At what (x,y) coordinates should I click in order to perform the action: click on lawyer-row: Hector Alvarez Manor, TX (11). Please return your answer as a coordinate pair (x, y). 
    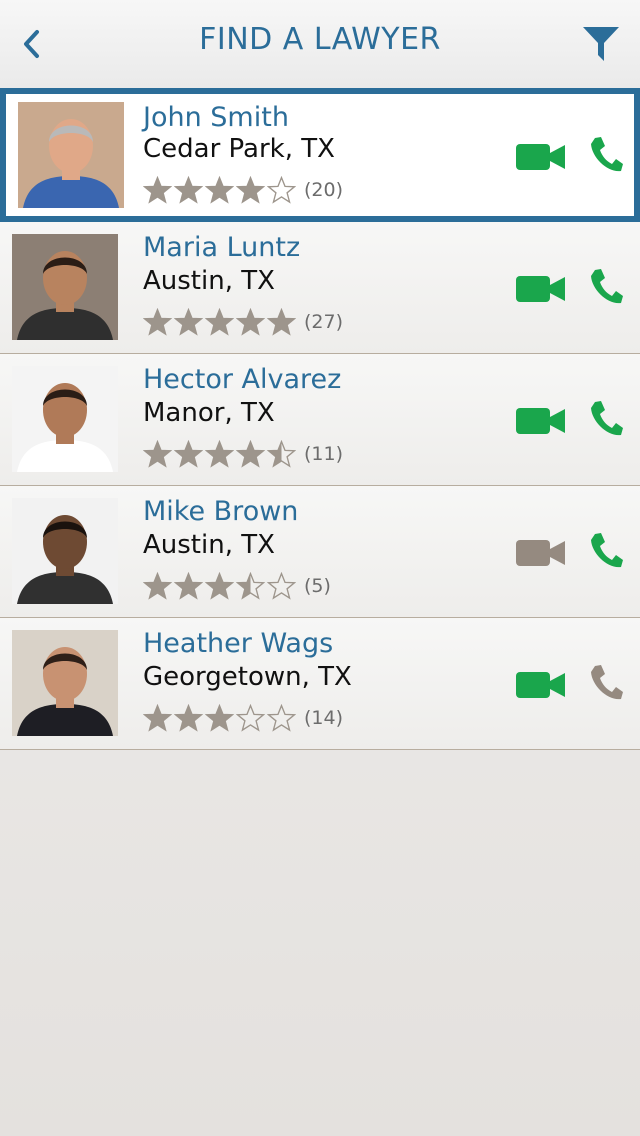
    Looking at the image, I should click on (320, 420).